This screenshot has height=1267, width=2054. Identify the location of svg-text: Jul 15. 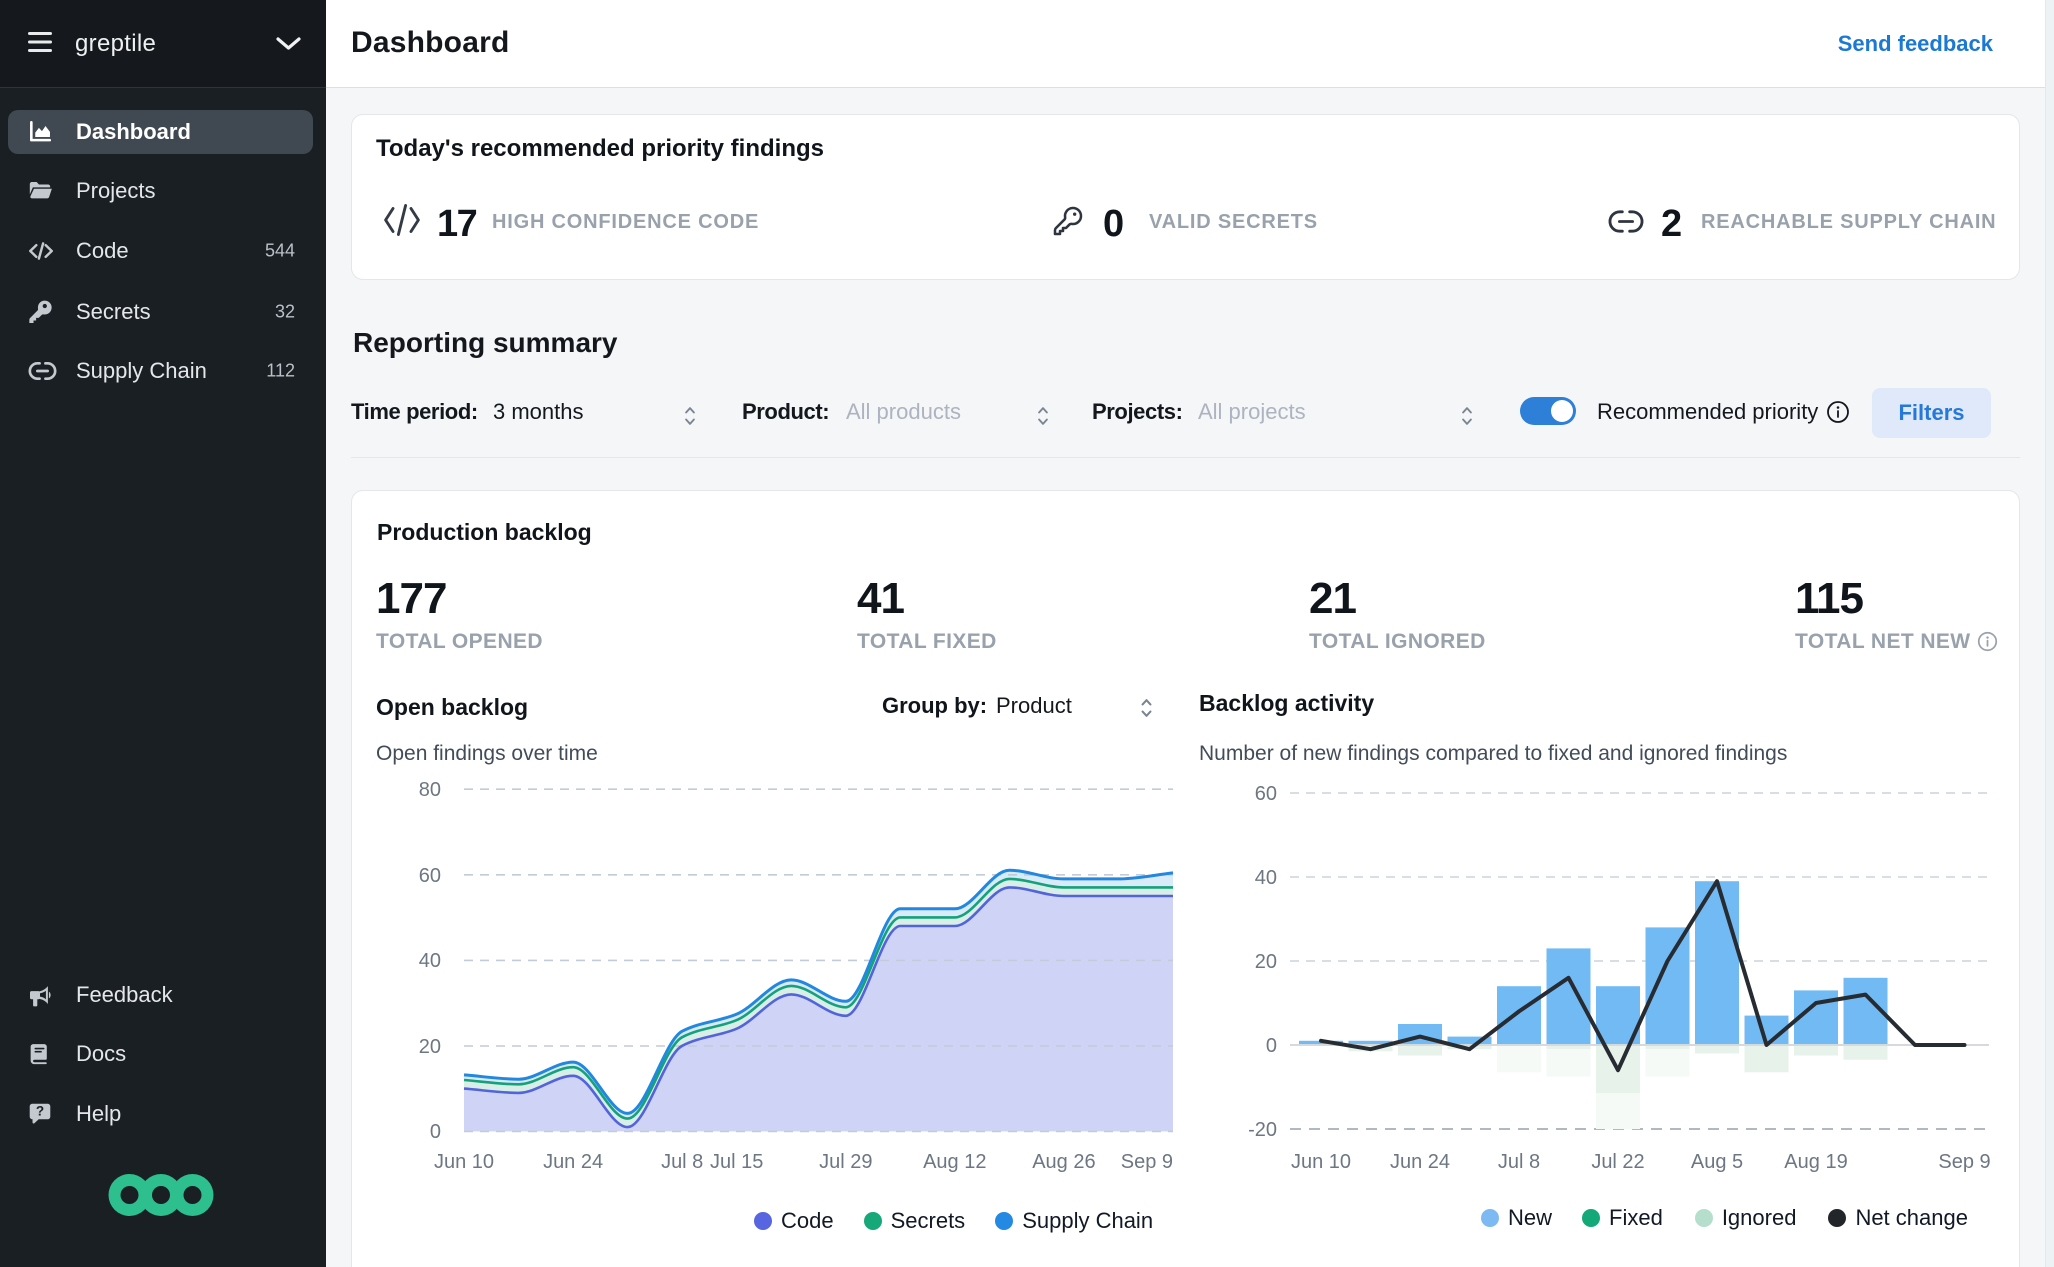
(736, 1162).